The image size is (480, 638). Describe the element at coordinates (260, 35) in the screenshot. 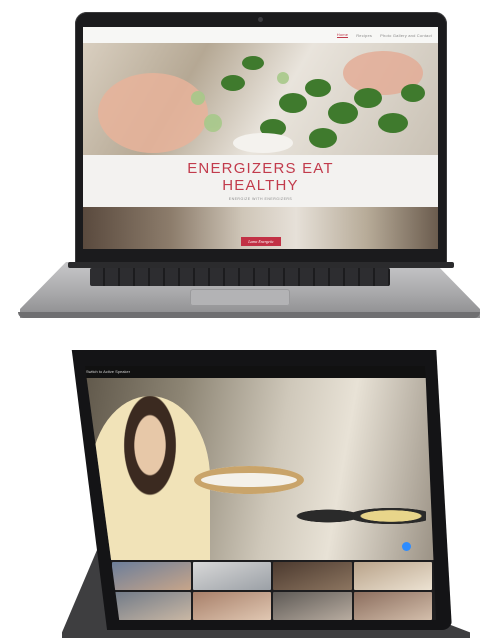

I see `website-nav: Home Recipes Photo Gallery and Contact` at that location.